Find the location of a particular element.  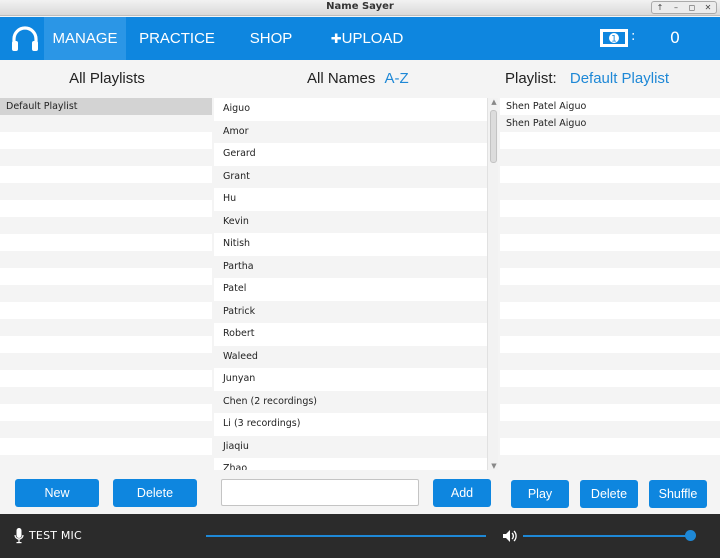

tab-upload-label: UPLOAD is located at coordinates (372, 38).